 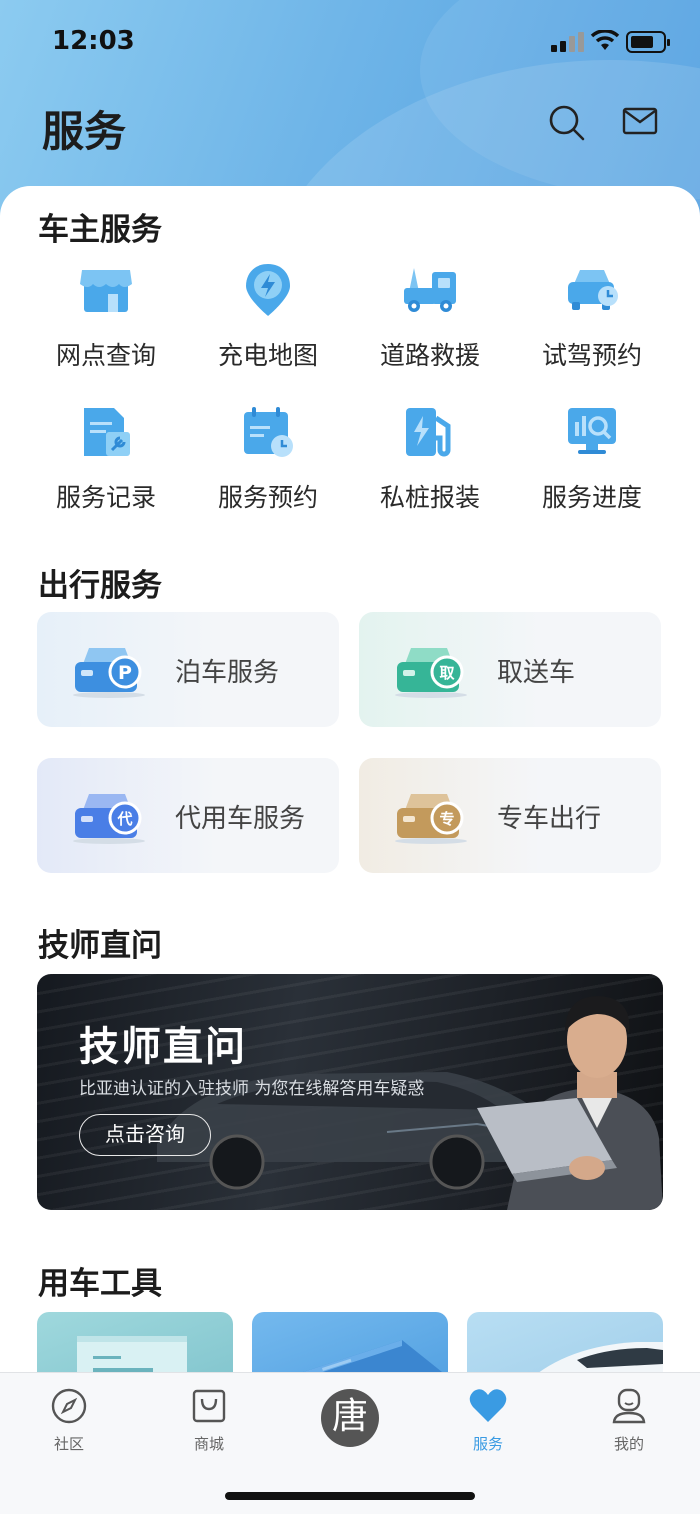 What do you see at coordinates (84, 131) in the screenshot?
I see `page-title: 服务` at bounding box center [84, 131].